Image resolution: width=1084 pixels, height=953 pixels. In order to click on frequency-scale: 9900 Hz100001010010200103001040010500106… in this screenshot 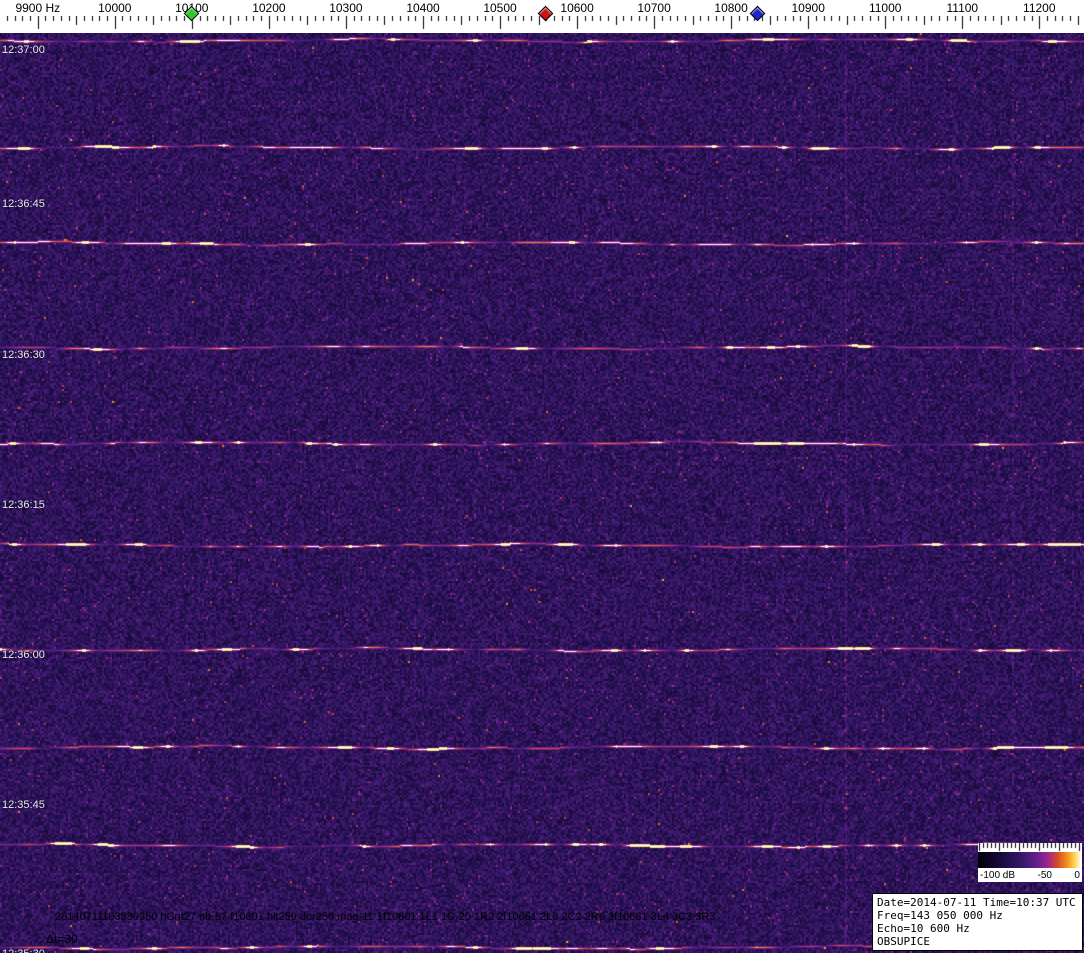, I will do `click(542, 16)`.